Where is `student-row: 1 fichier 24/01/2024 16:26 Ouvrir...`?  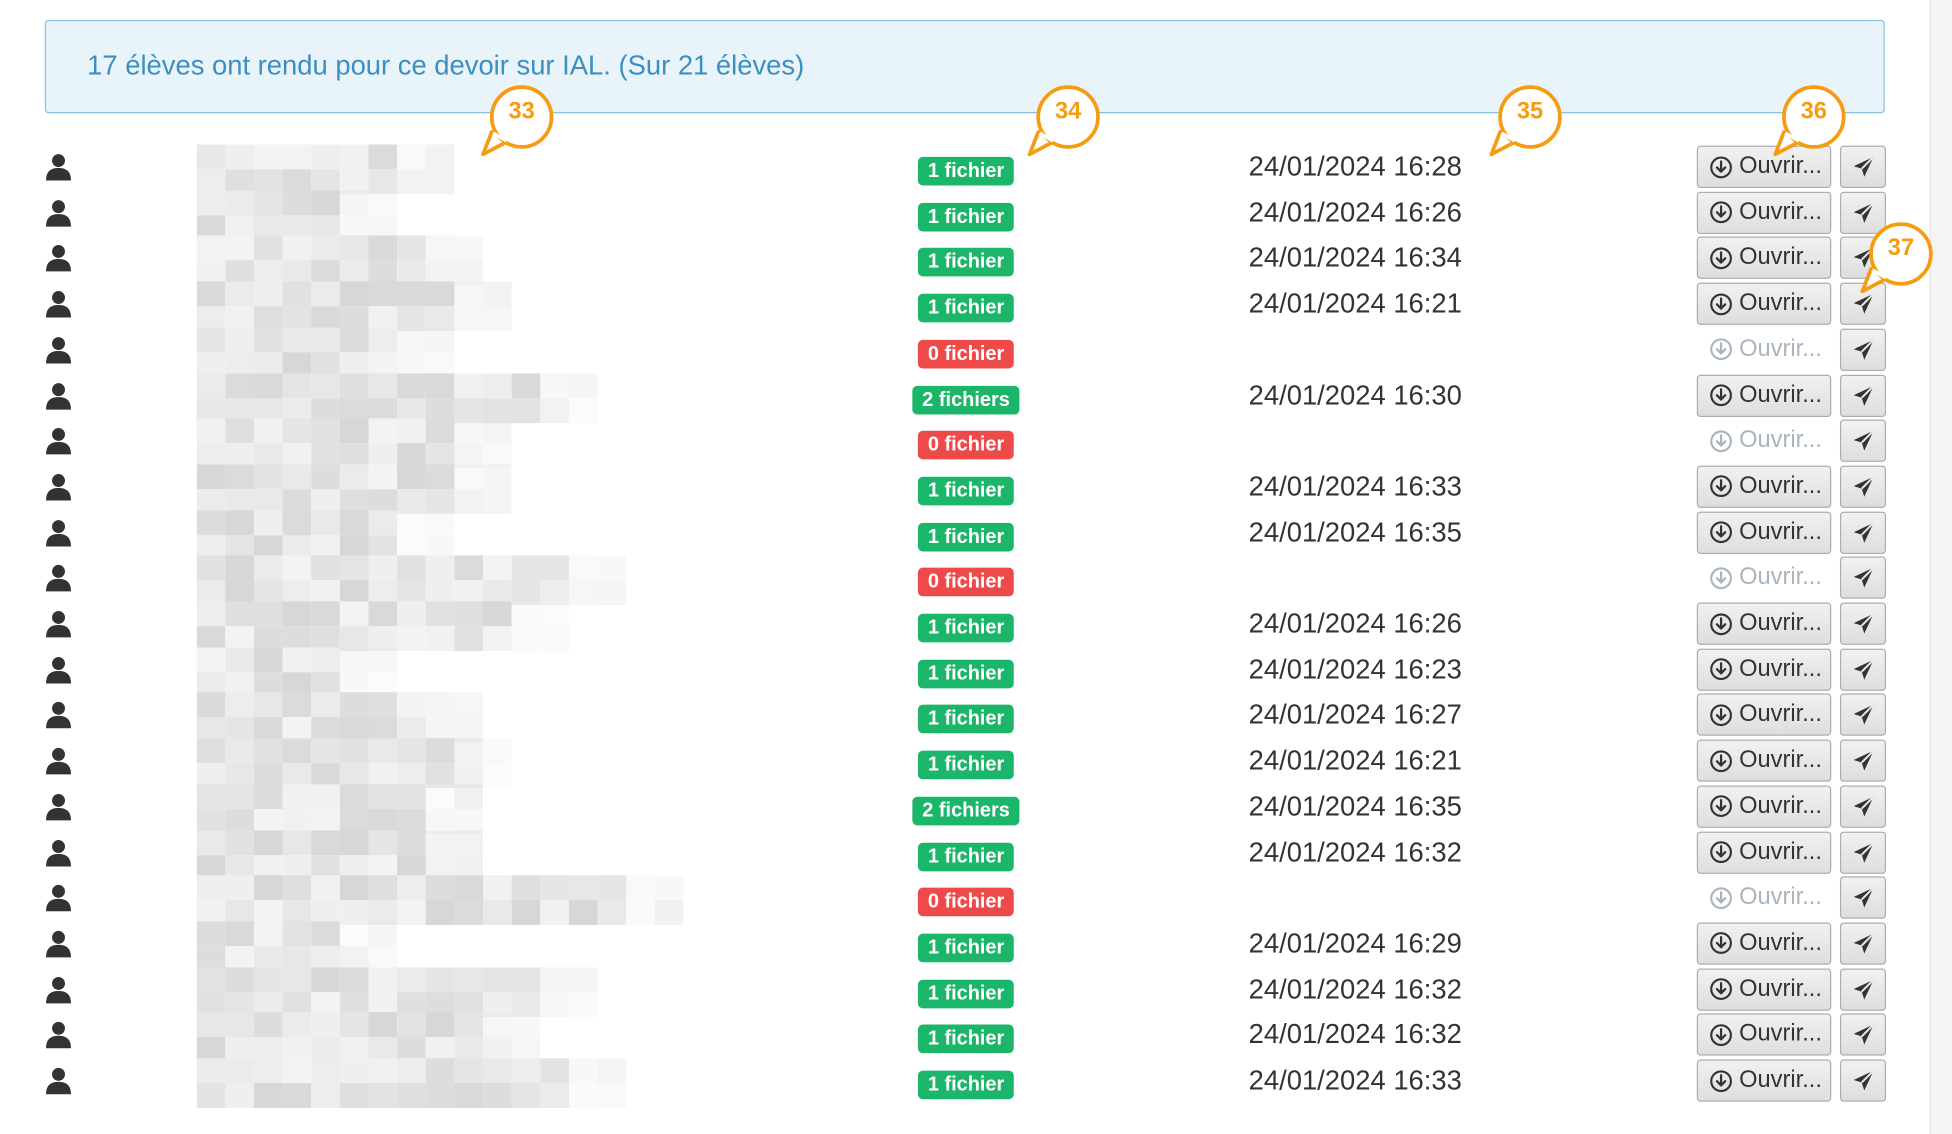 student-row: 1 fichier 24/01/2024 16:26 Ouvrir... is located at coordinates (976, 626).